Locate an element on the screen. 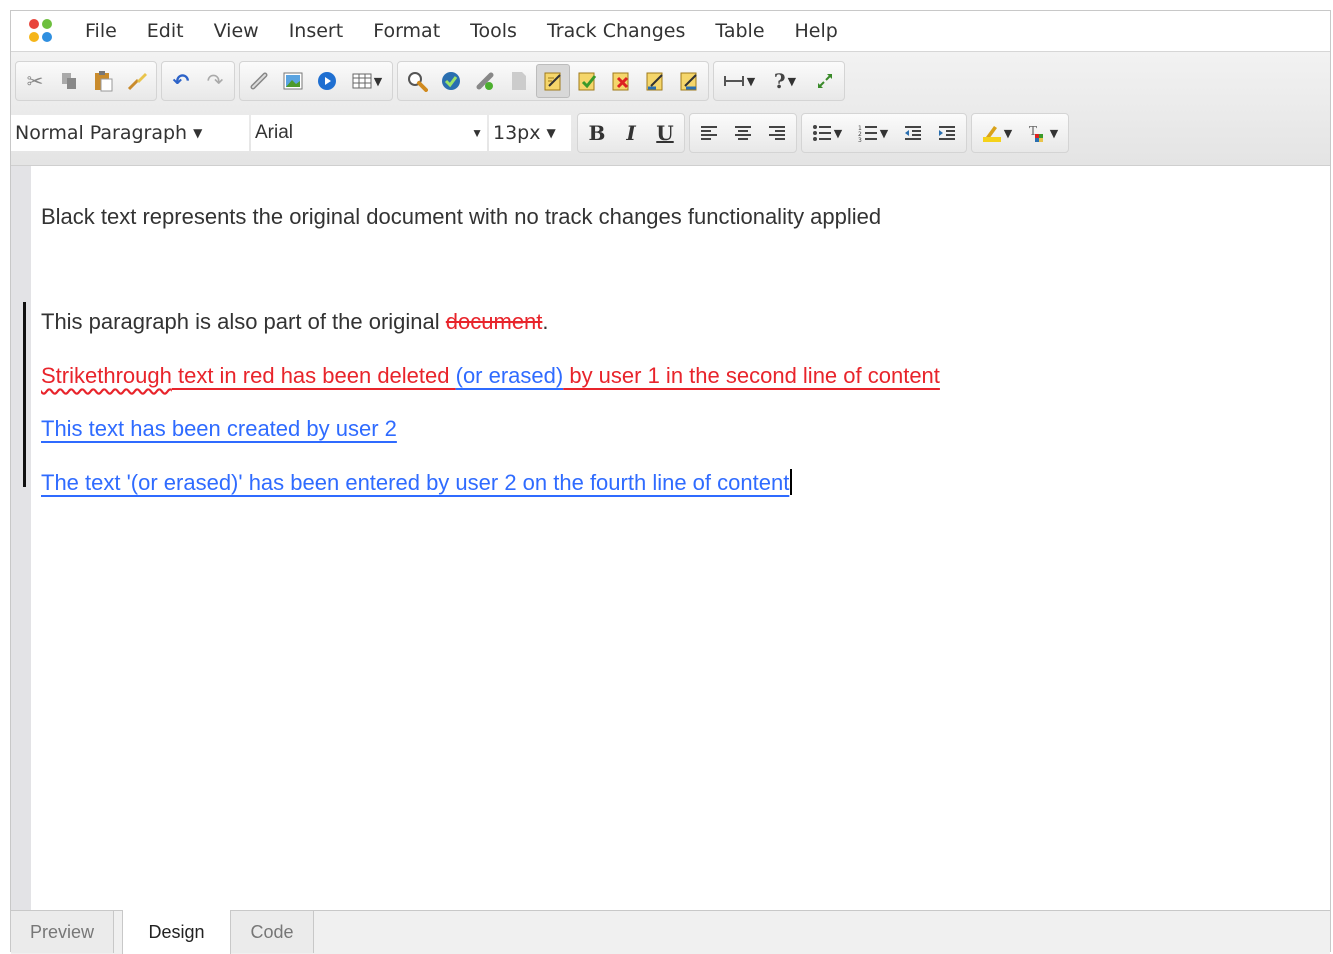 The height and width of the screenshot is (954, 1333). toolbar-row-2: Normal Paragraph ▼ Arial ▼ 13px ▼ B I U is located at coordinates (542, 133).